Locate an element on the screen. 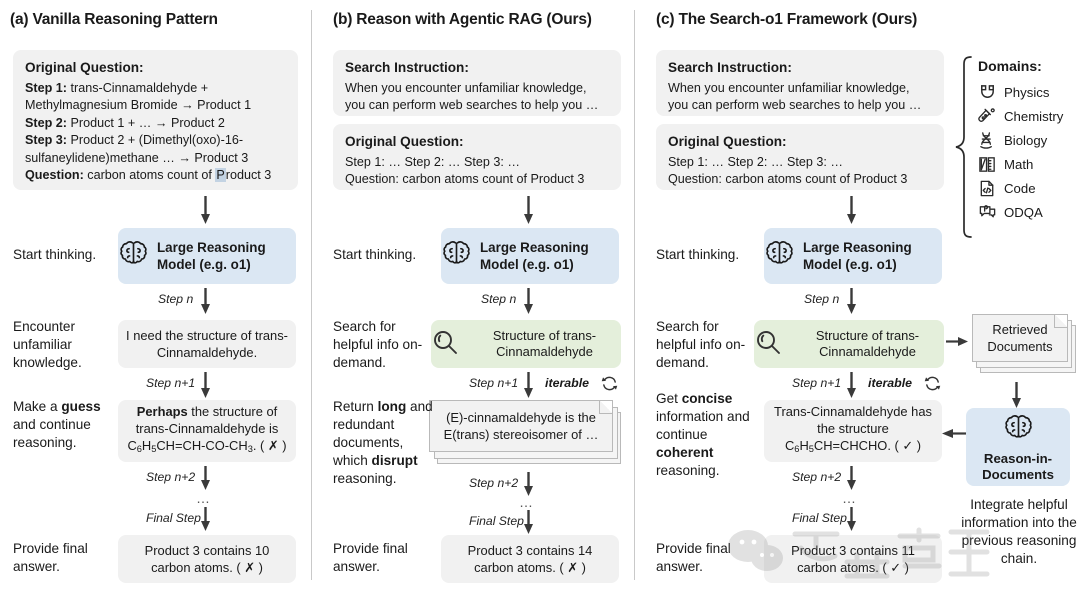  panel-c-retrieved-docs-front: Retrieved Documents is located at coordinates (1020, 338).